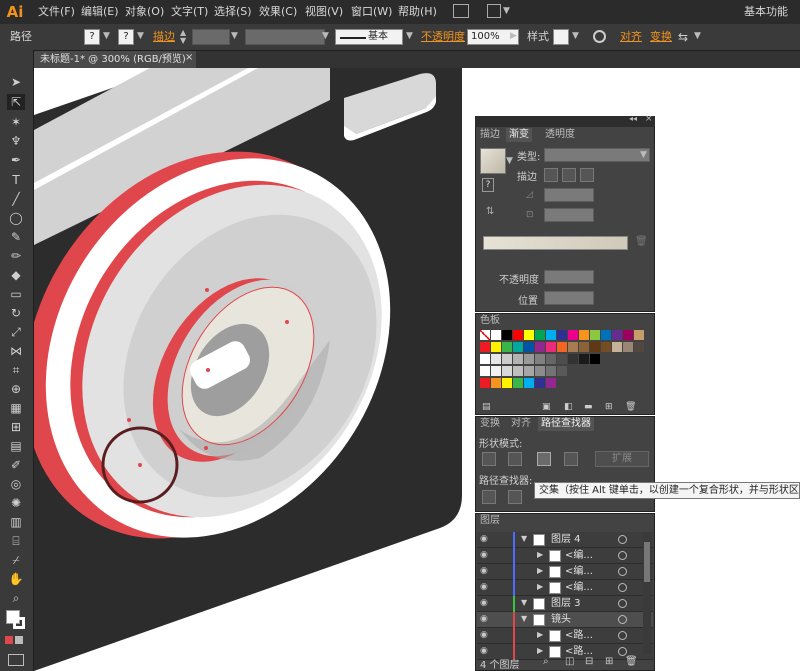 This screenshot has width=800, height=671. Describe the element at coordinates (544, 459) in the screenshot. I see `intersect-icon` at that location.